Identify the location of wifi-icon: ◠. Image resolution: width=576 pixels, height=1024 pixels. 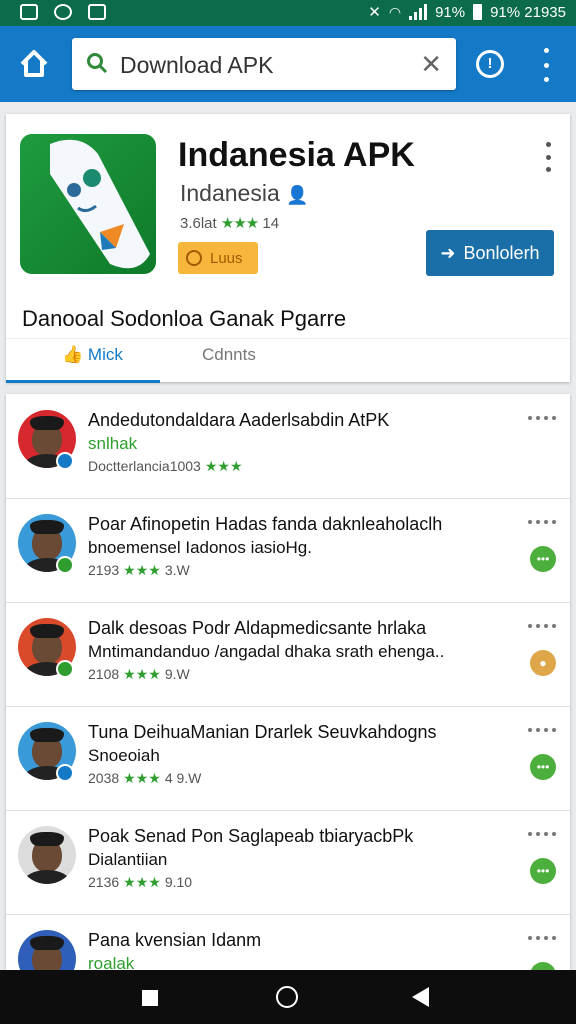
(395, 11).